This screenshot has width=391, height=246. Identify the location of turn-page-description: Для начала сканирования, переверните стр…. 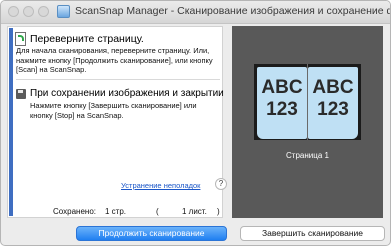
(114, 60).